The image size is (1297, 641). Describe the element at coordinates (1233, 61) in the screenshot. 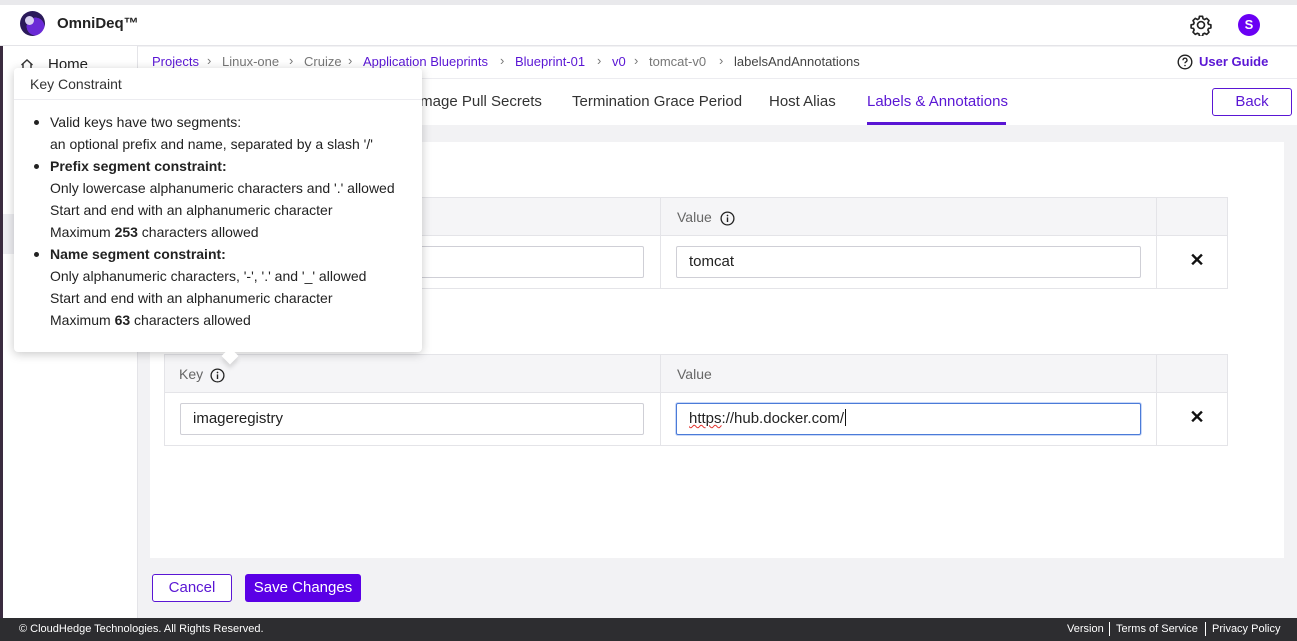

I see `user-guide-link: User Guide` at that location.